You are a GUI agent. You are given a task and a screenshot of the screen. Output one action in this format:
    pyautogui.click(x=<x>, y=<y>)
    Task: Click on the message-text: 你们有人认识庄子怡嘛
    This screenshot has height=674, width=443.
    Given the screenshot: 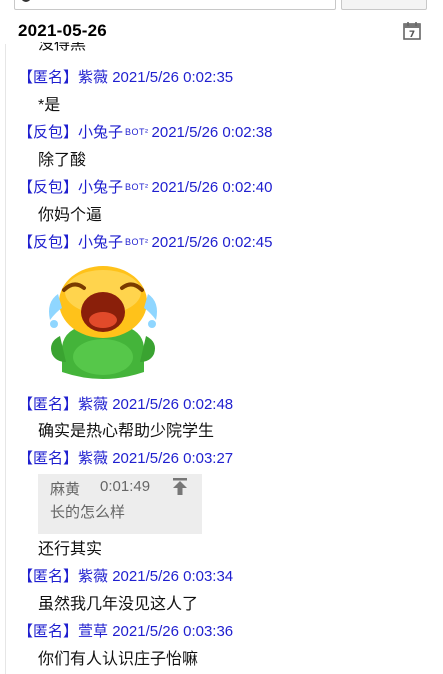 What is the action you would take?
    pyautogui.click(x=118, y=659)
    